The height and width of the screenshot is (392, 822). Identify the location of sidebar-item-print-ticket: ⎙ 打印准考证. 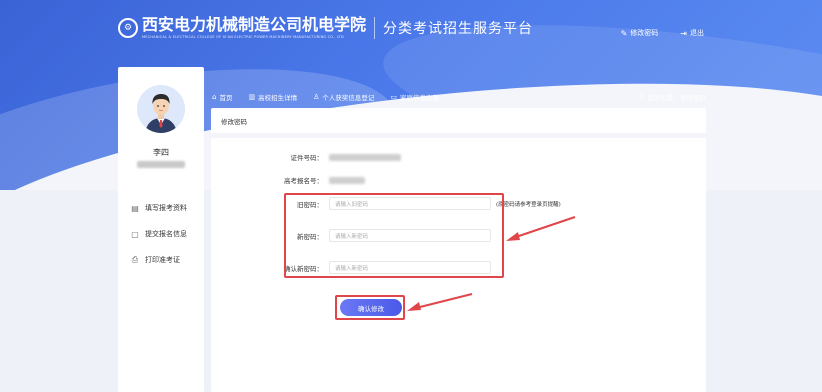
(158, 260).